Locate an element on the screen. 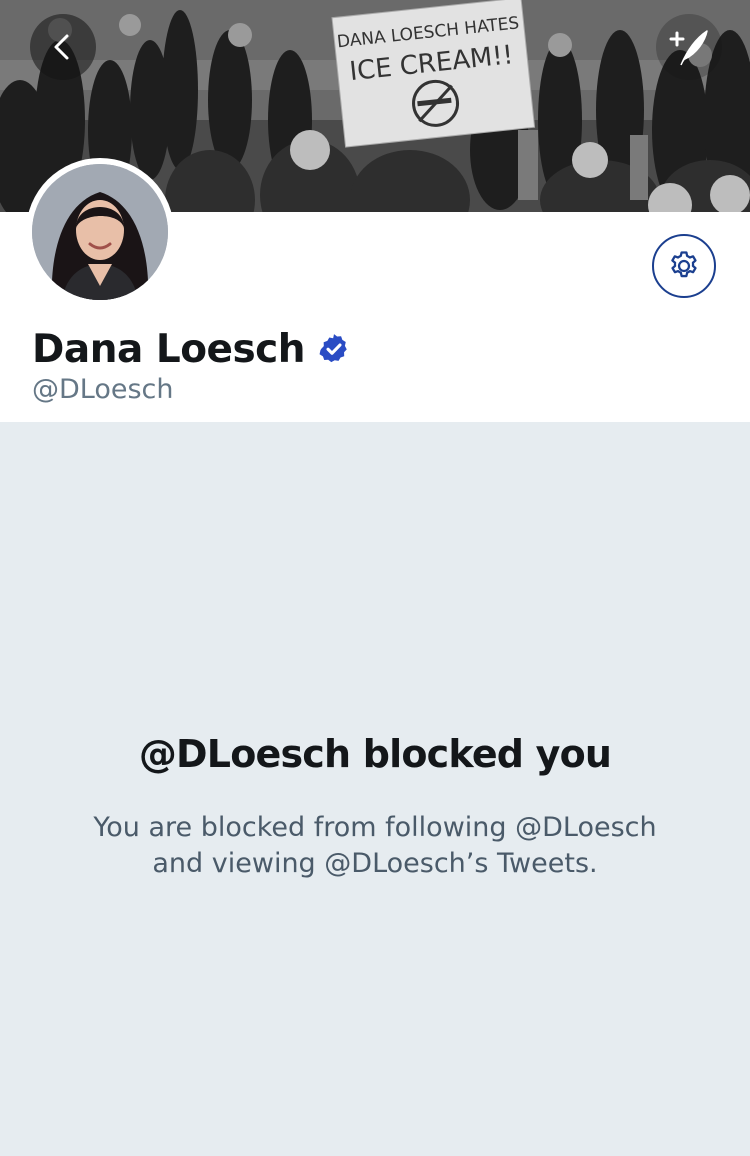  avatar-image is located at coordinates (100, 232).